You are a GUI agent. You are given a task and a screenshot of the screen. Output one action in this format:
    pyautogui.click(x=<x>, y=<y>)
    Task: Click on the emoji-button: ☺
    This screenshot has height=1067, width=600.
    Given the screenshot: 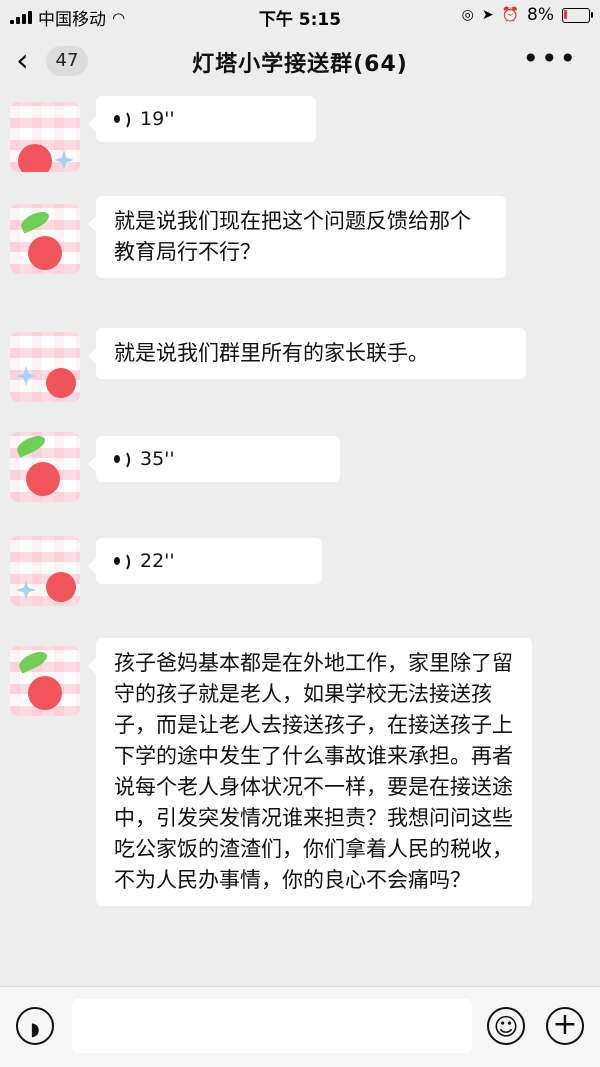 What is the action you would take?
    pyautogui.click(x=506, y=1026)
    